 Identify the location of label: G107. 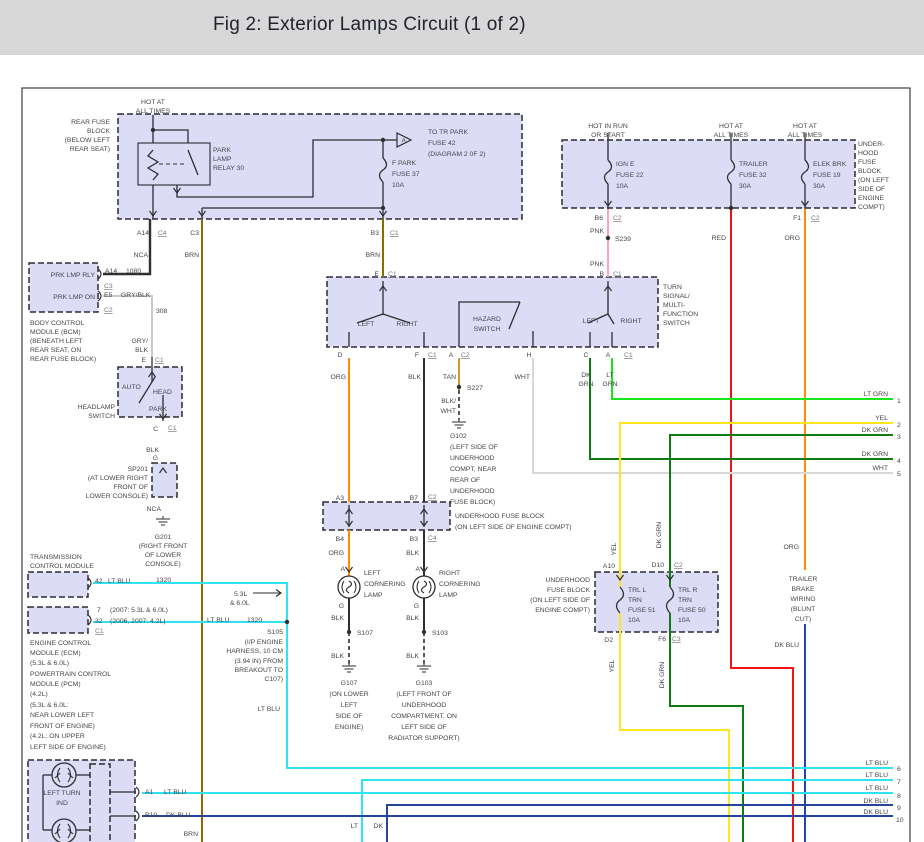
(349, 683).